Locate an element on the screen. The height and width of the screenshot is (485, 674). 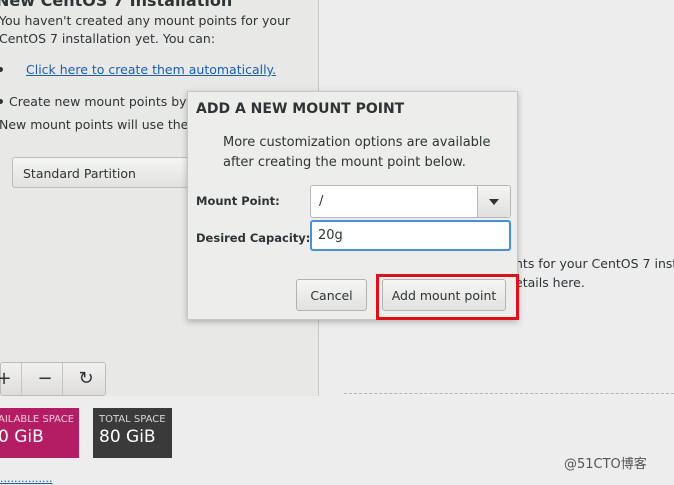
mount-point-label: Mount Point: is located at coordinates (238, 201).